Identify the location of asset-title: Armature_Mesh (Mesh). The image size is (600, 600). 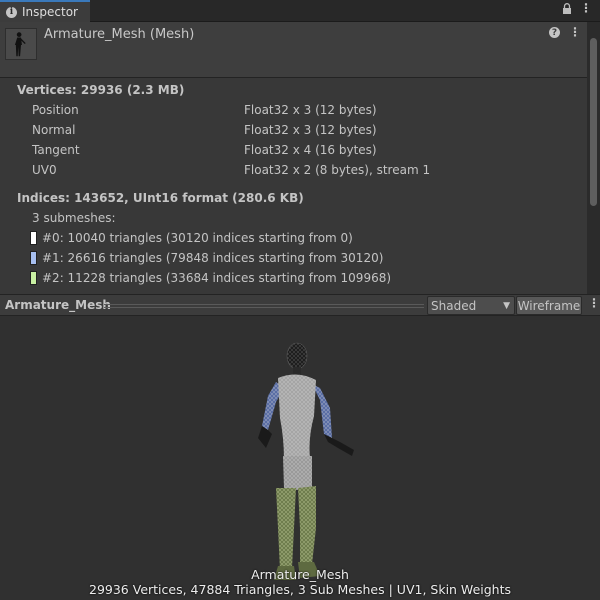
(119, 34).